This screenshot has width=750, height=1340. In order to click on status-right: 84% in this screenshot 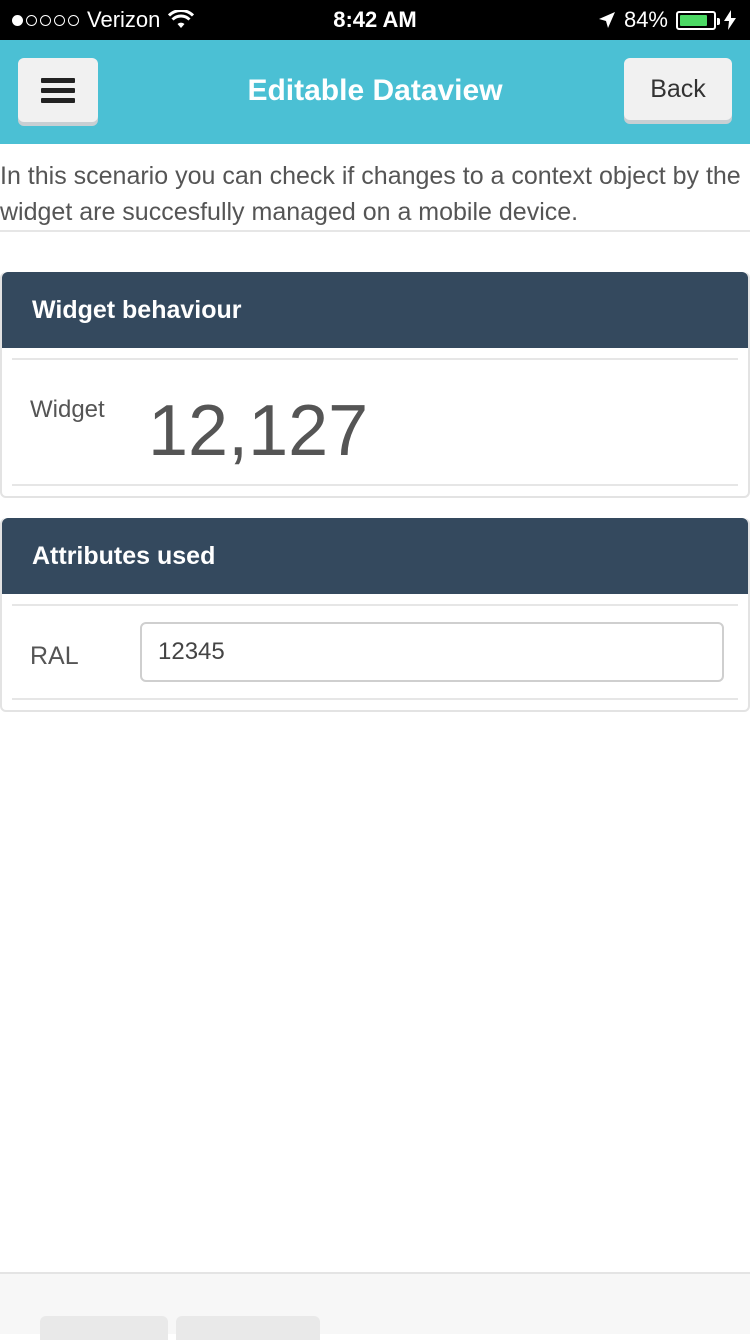, I will do `click(667, 20)`.